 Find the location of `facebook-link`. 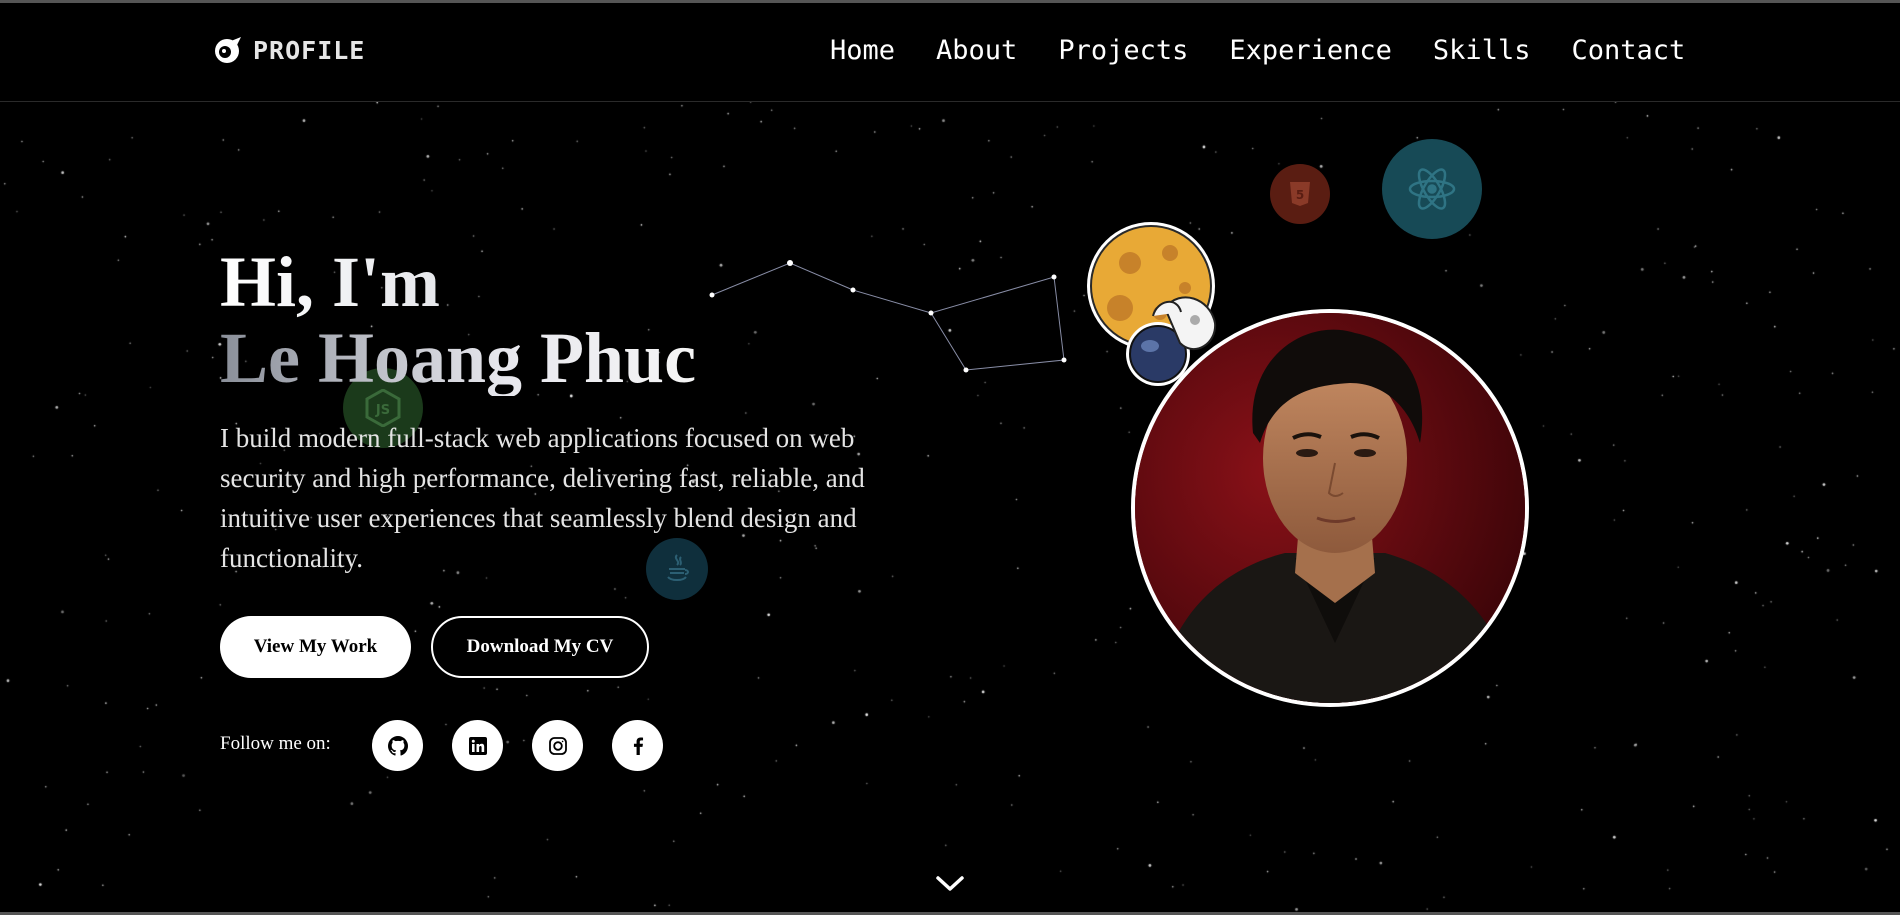

facebook-link is located at coordinates (637, 745).